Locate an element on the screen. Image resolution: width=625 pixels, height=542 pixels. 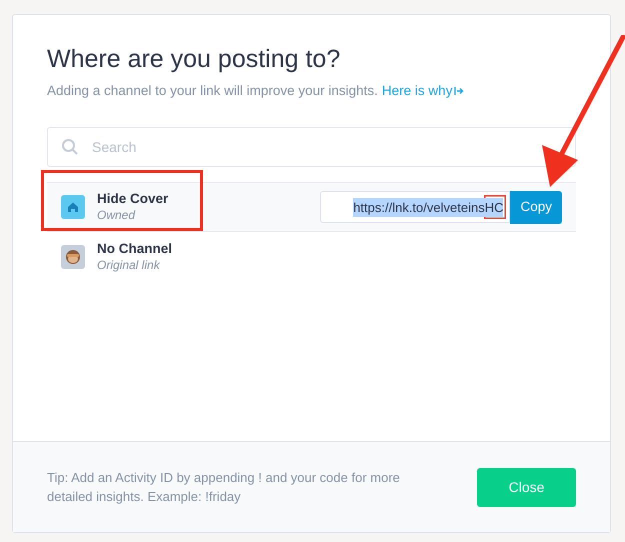
channel-name: Hide Cover is located at coordinates (132, 199).